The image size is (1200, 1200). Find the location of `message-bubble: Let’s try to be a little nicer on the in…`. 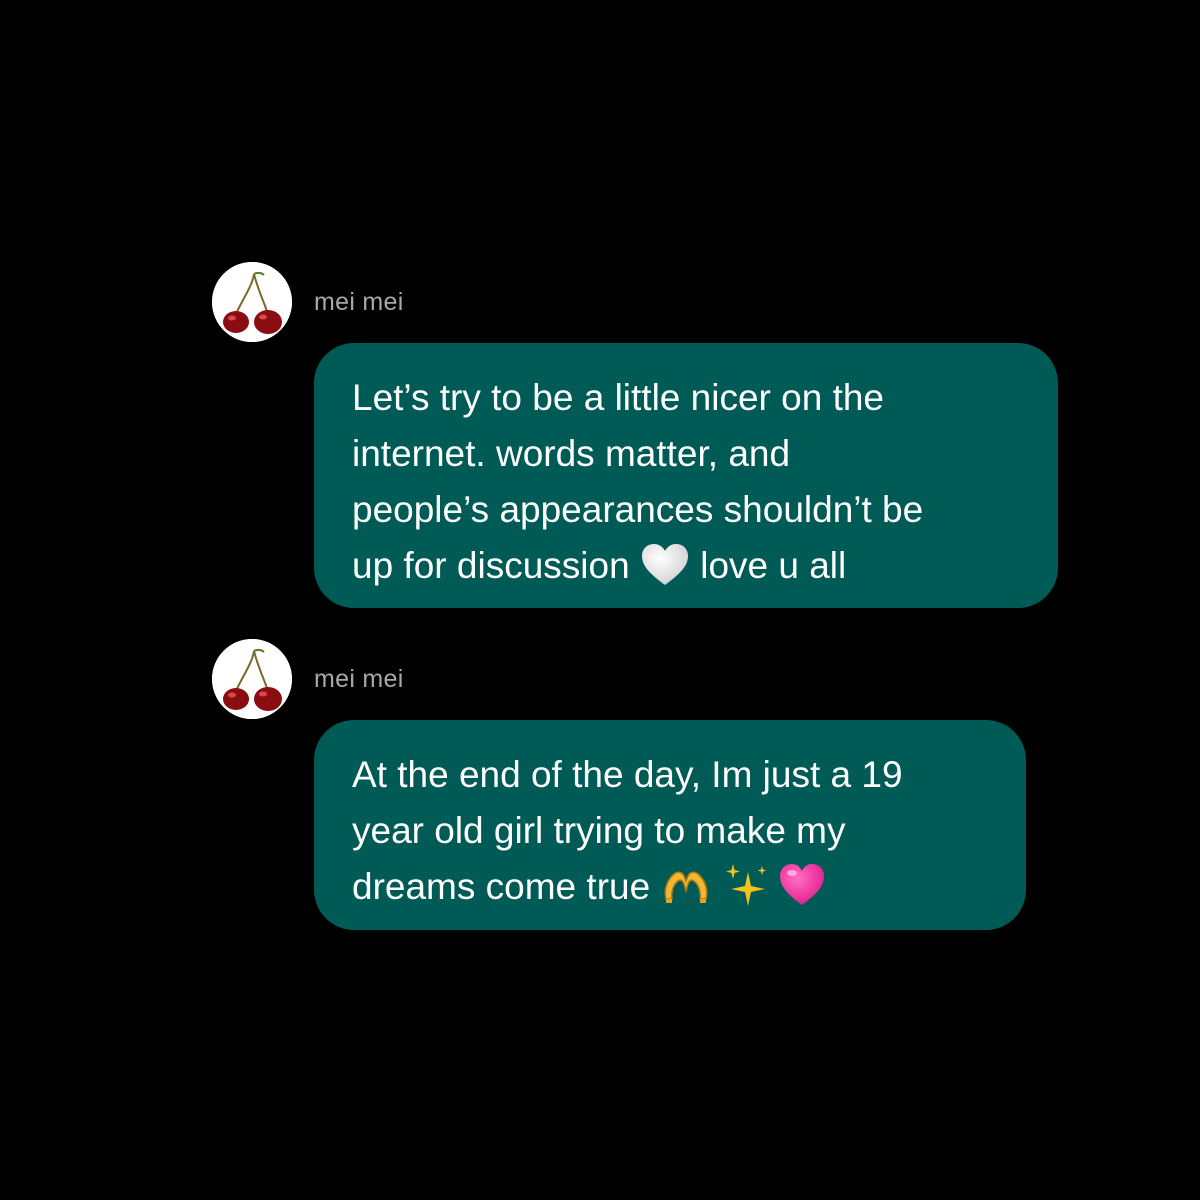

message-bubble: Let’s try to be a little nicer on the in… is located at coordinates (686, 475).